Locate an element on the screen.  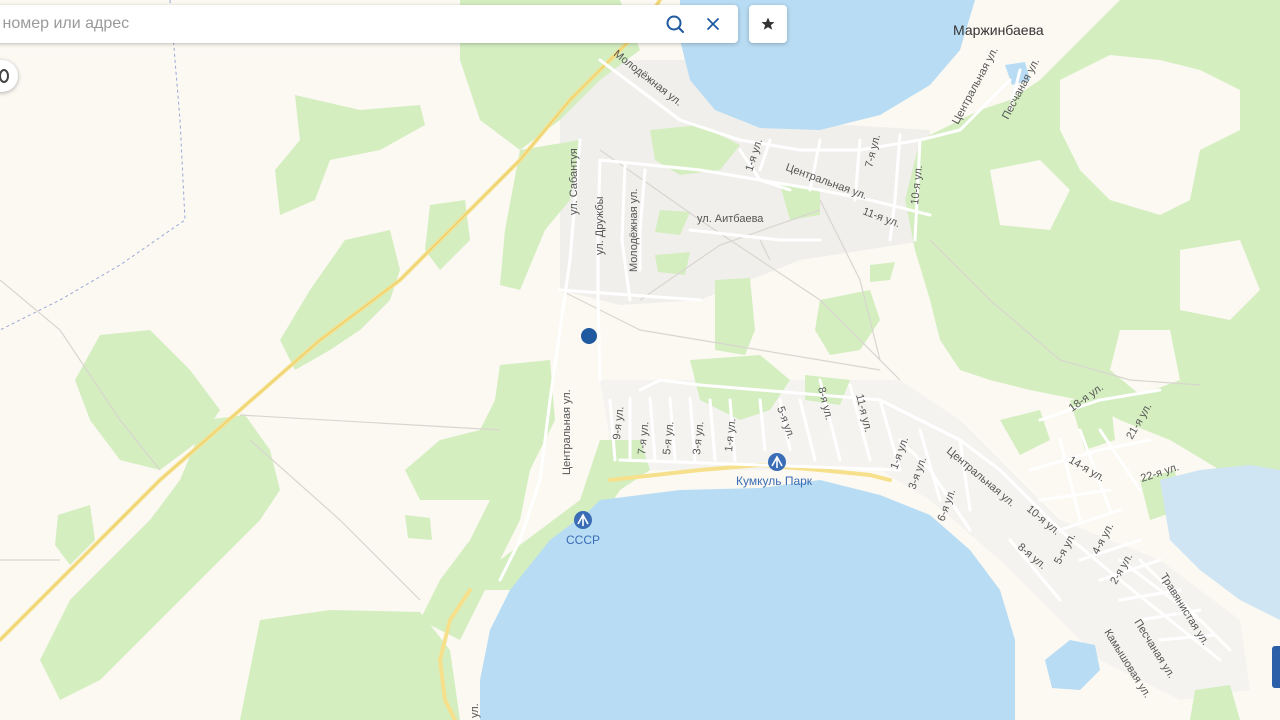
street-label: ул. Дружбы is located at coordinates (600, 225).